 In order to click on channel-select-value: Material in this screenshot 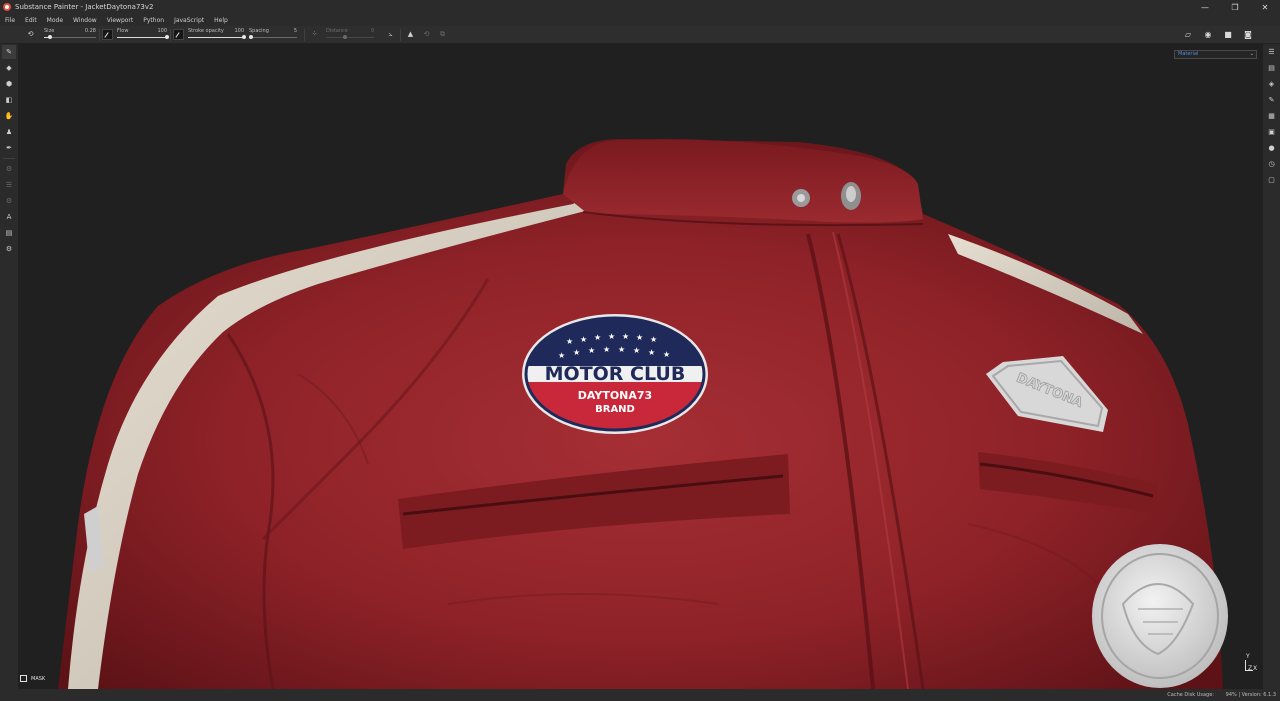, I will do `click(1188, 54)`.